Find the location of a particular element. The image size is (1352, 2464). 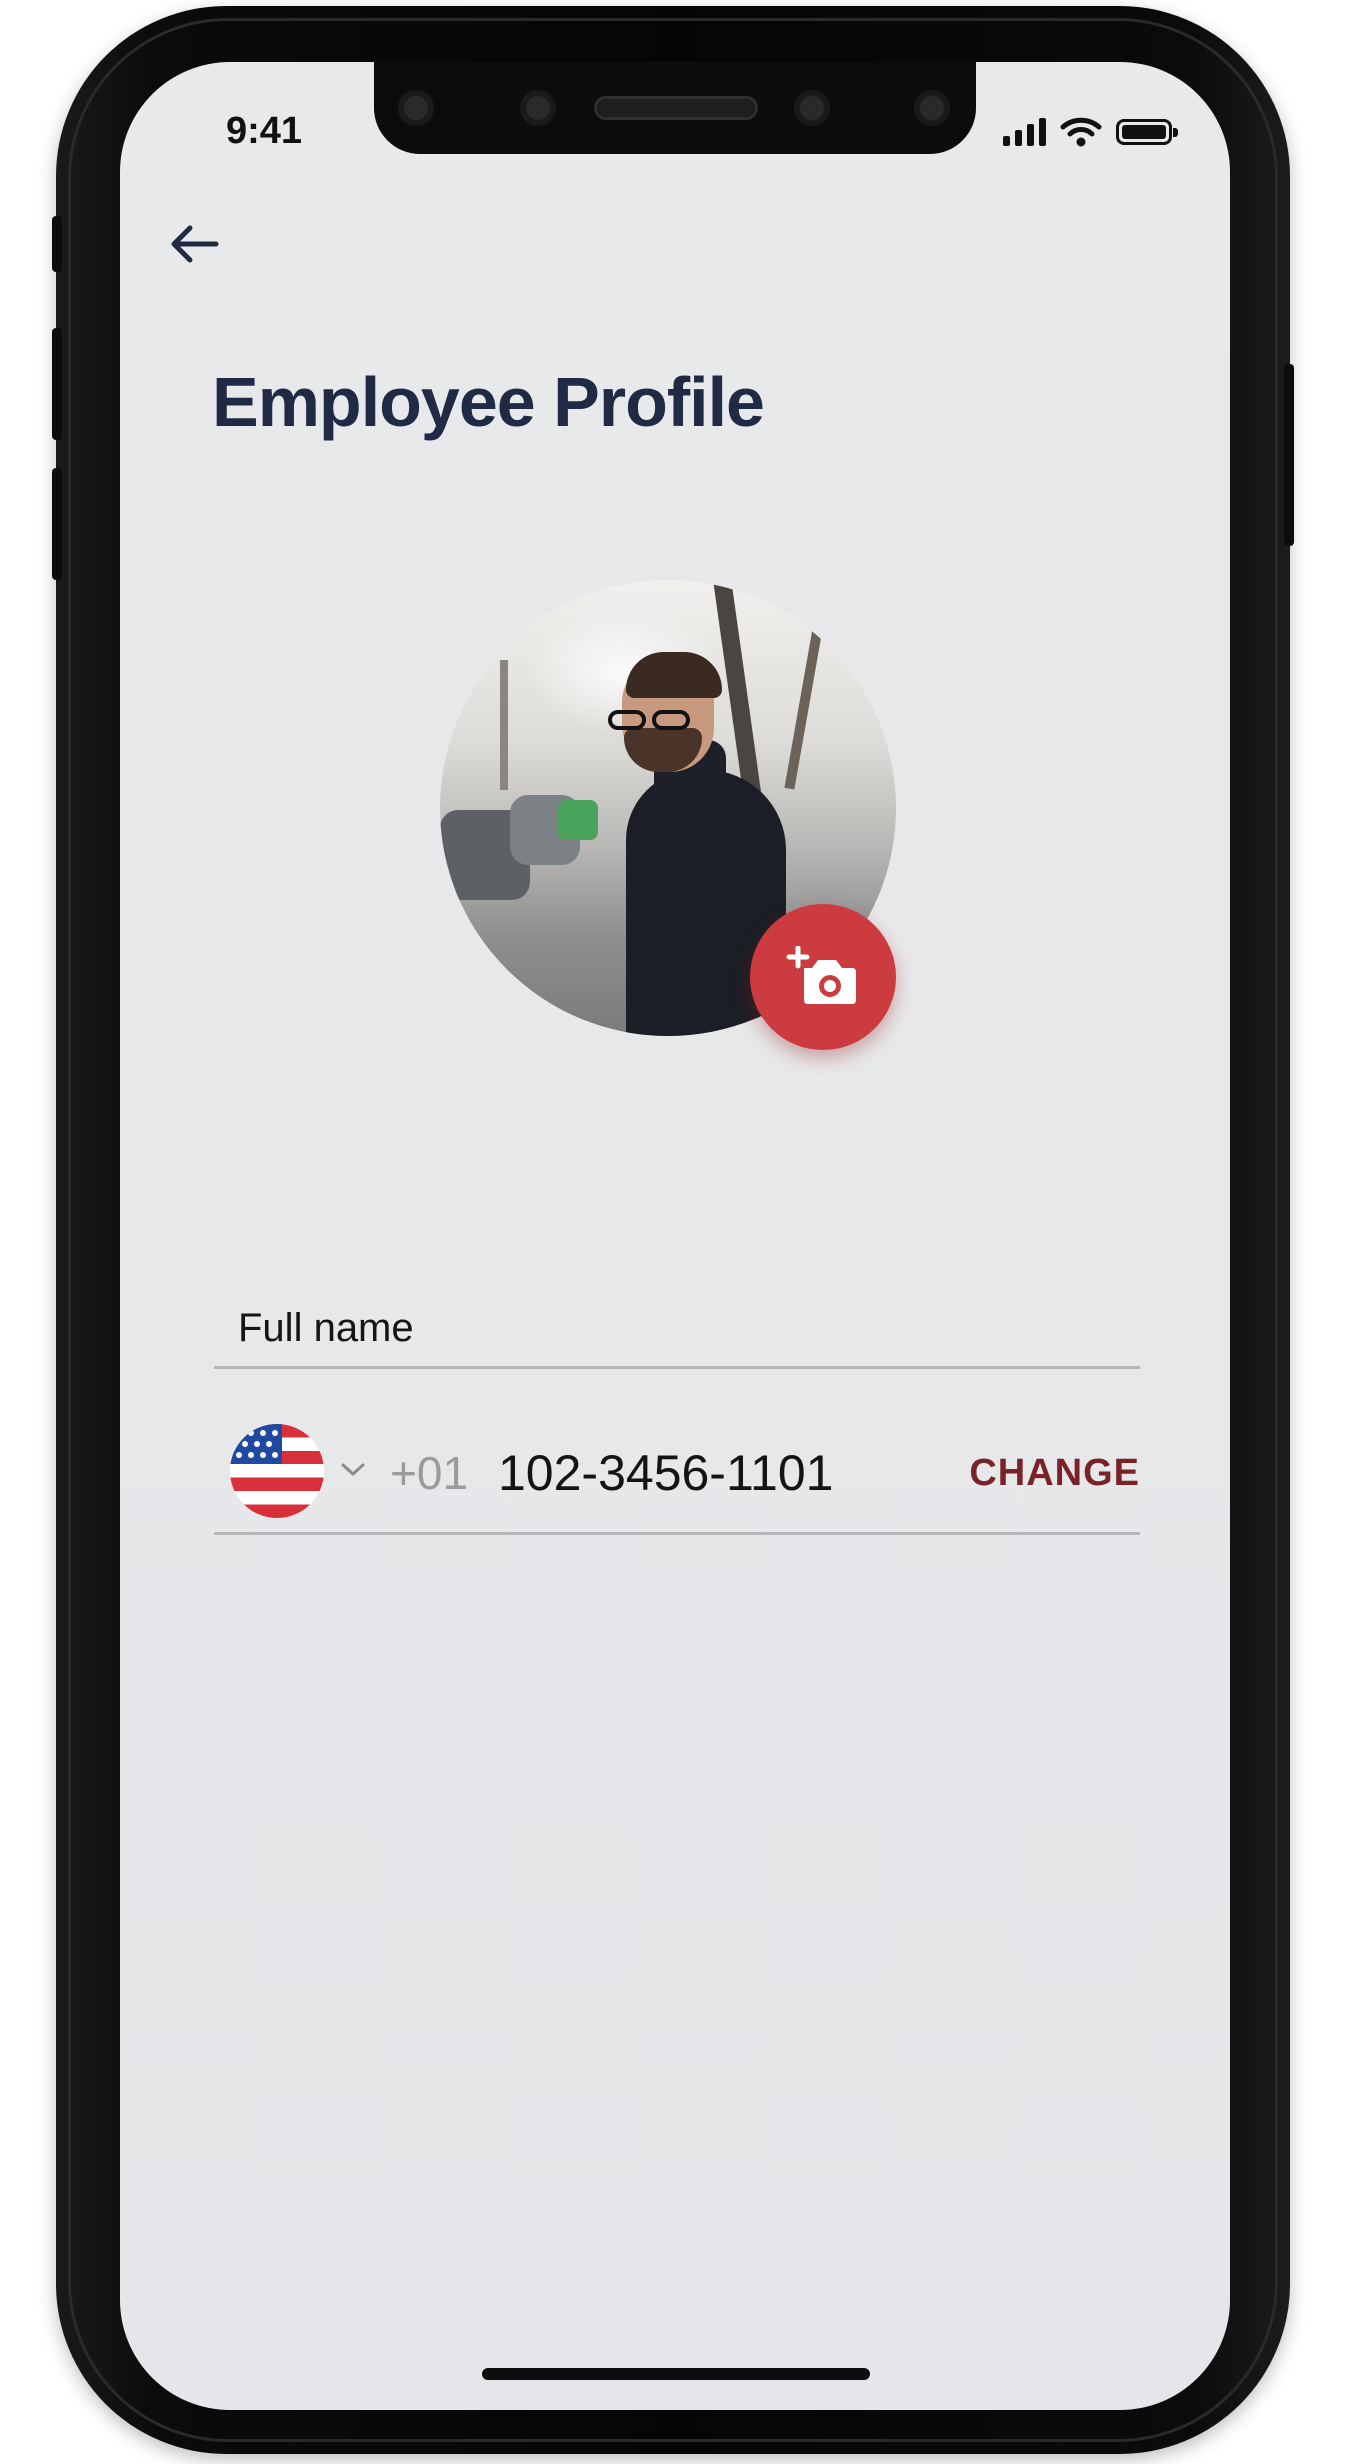

back-button is located at coordinates (194, 244).